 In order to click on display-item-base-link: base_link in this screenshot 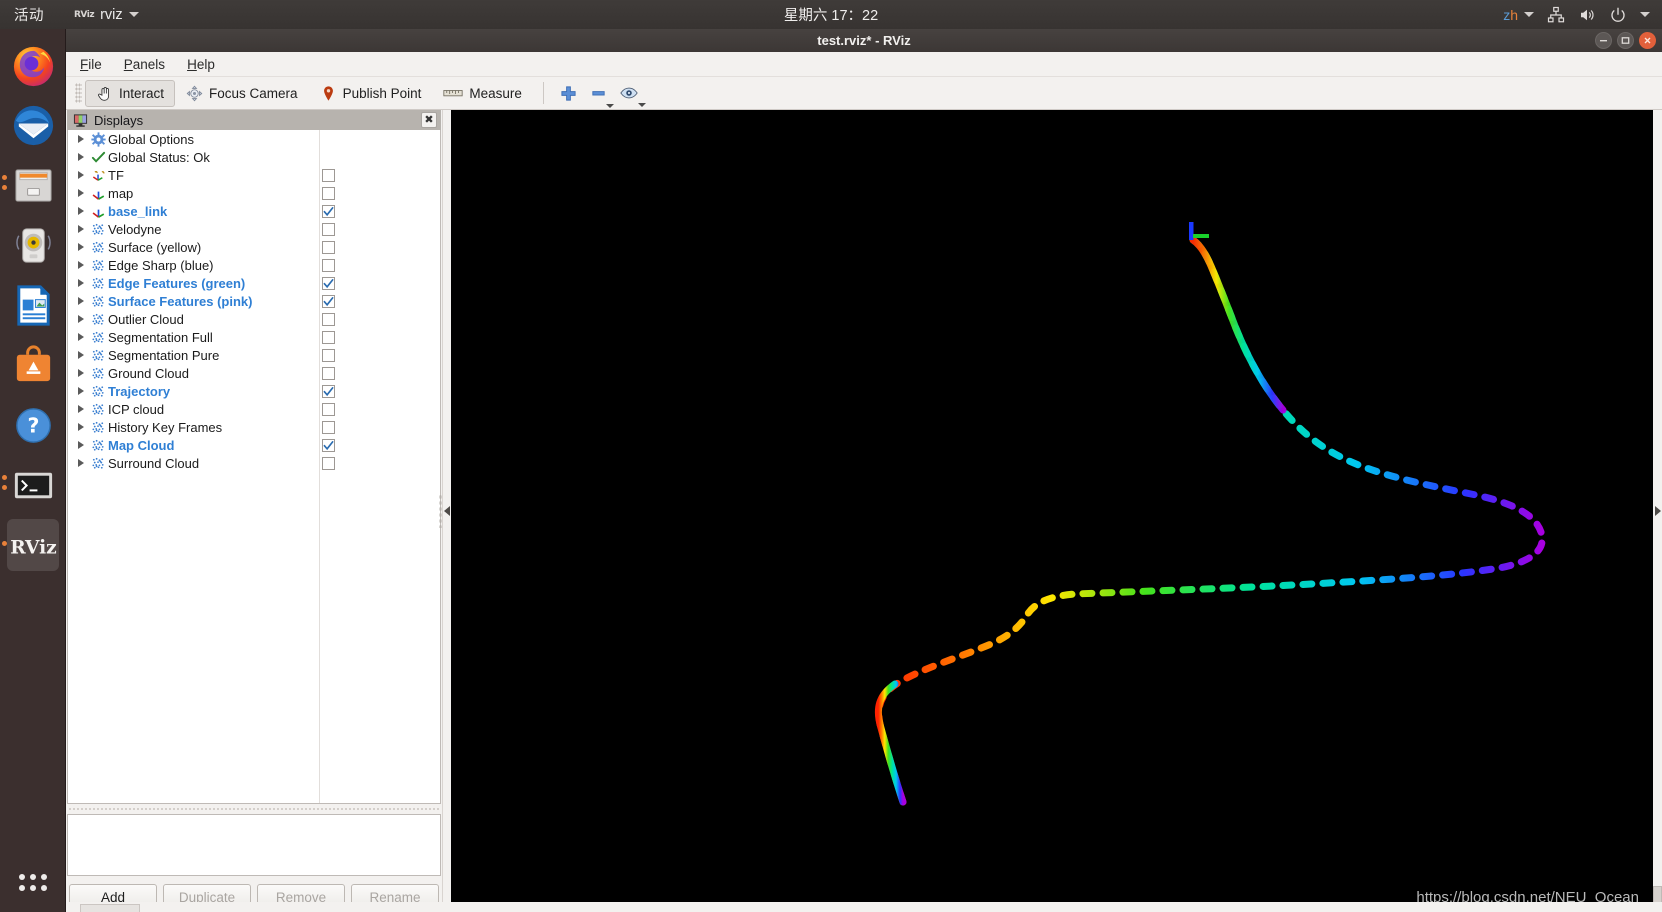, I will do `click(254, 211)`.